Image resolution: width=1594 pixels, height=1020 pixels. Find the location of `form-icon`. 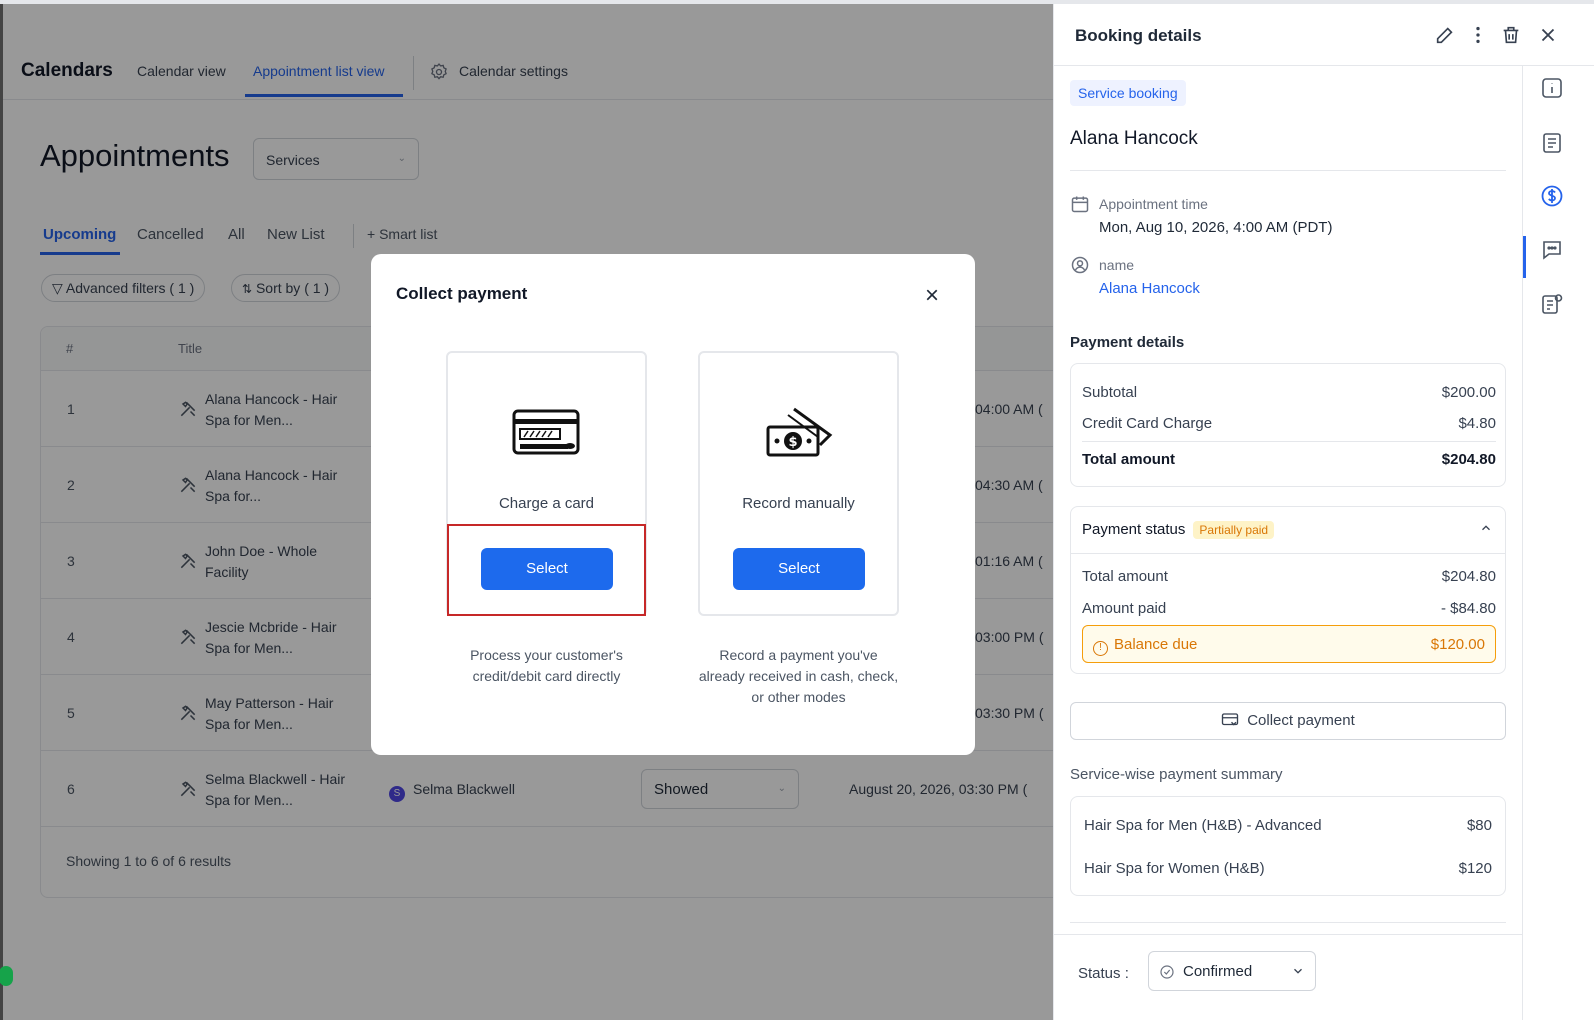

form-icon is located at coordinates (1552, 304).